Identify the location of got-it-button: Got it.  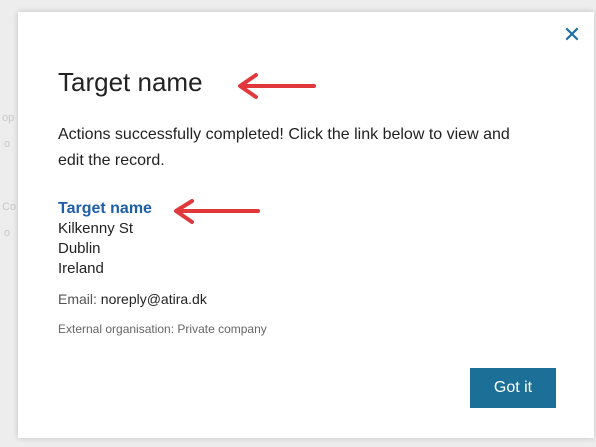
(513, 388).